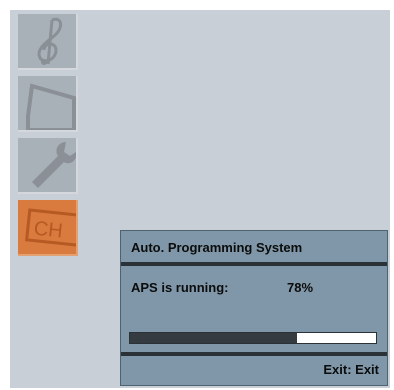 Image resolution: width=394 pixels, height=390 pixels. What do you see at coordinates (54, 165) in the screenshot?
I see `wrench-icon` at bounding box center [54, 165].